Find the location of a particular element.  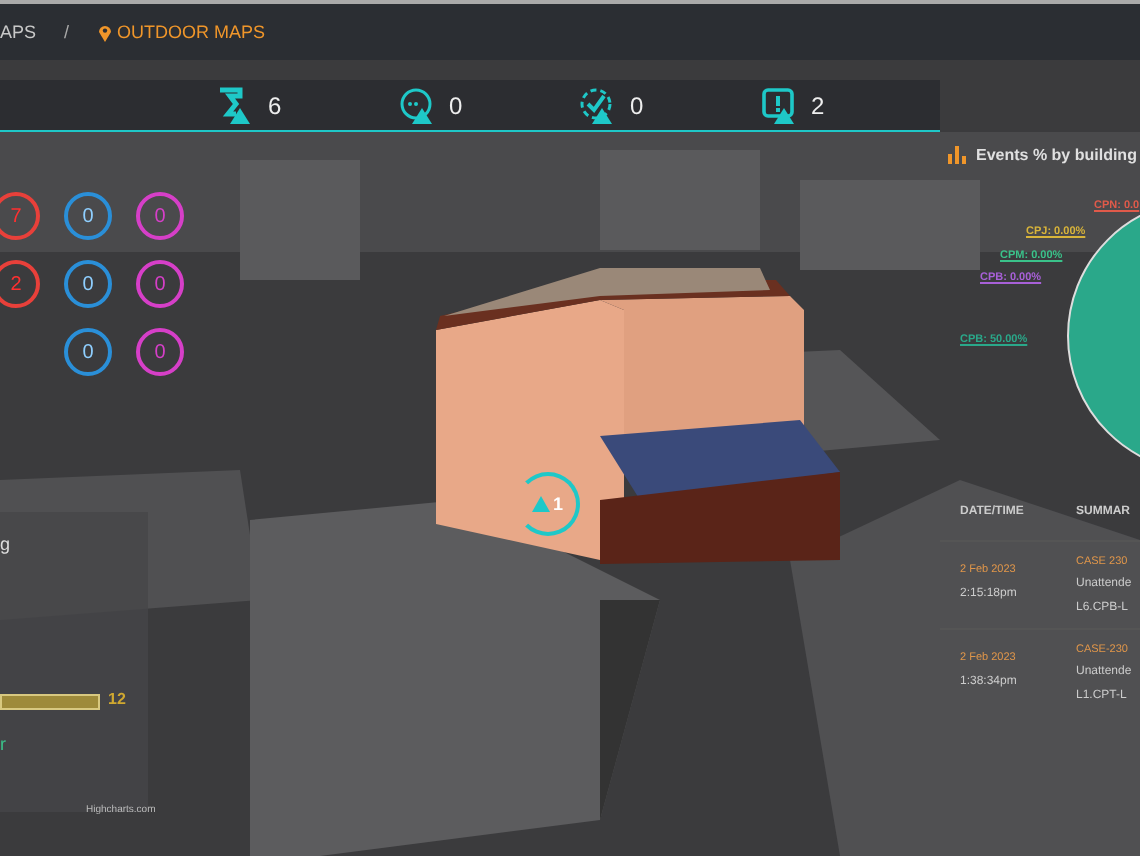

marker-count: 1 is located at coordinates (557, 504).